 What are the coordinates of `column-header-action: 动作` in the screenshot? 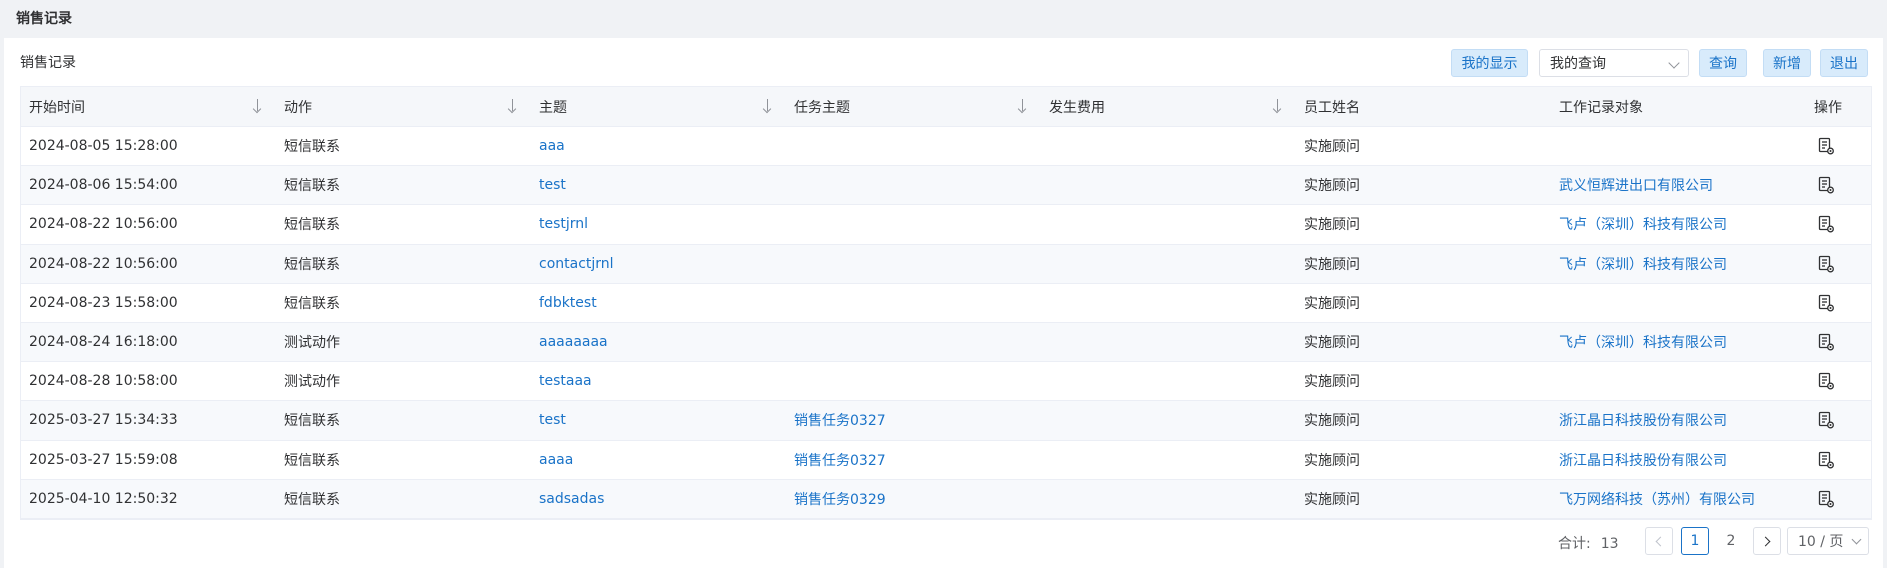 It's located at (403, 106).